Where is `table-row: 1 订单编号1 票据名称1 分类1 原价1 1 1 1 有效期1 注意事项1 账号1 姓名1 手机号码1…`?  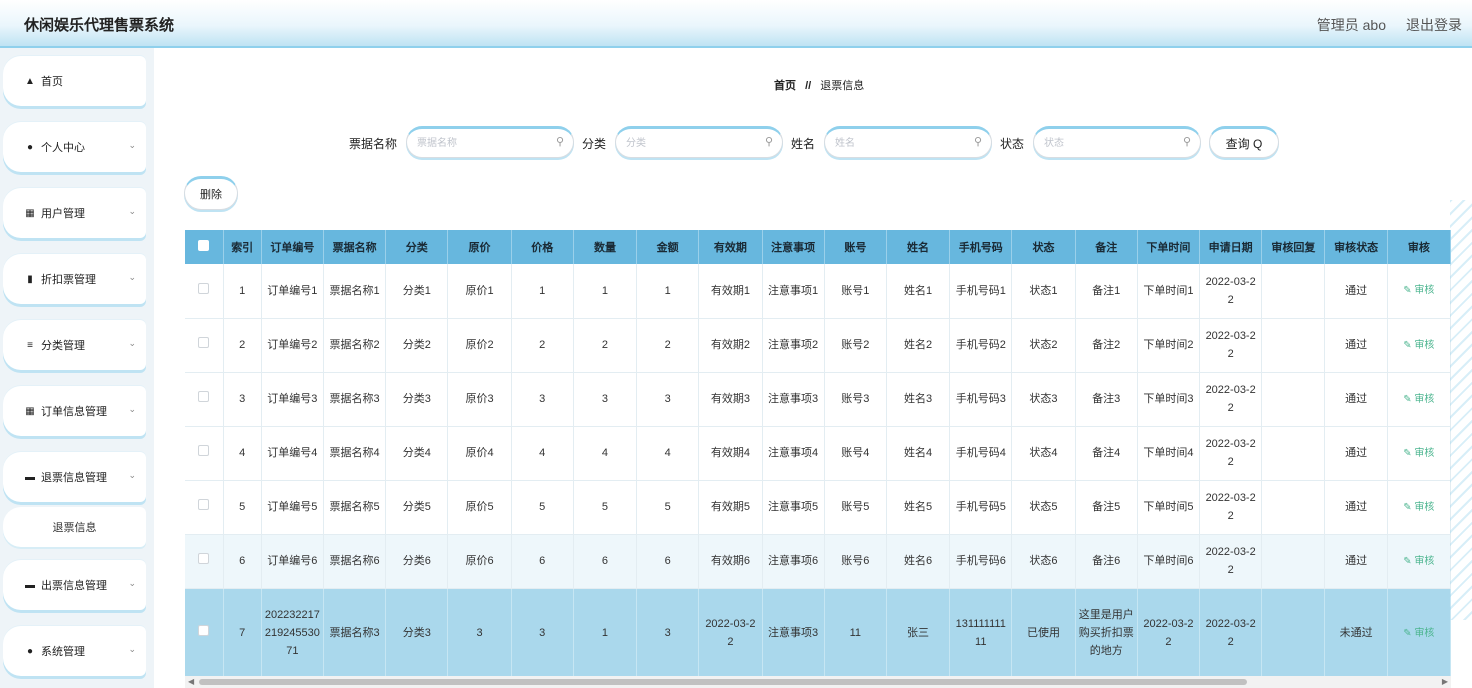
table-row: 1 订单编号1 票据名称1 分类1 原价1 1 1 1 有效期1 注意事项1 账号1 姓名1 手机号码1… is located at coordinates (818, 291).